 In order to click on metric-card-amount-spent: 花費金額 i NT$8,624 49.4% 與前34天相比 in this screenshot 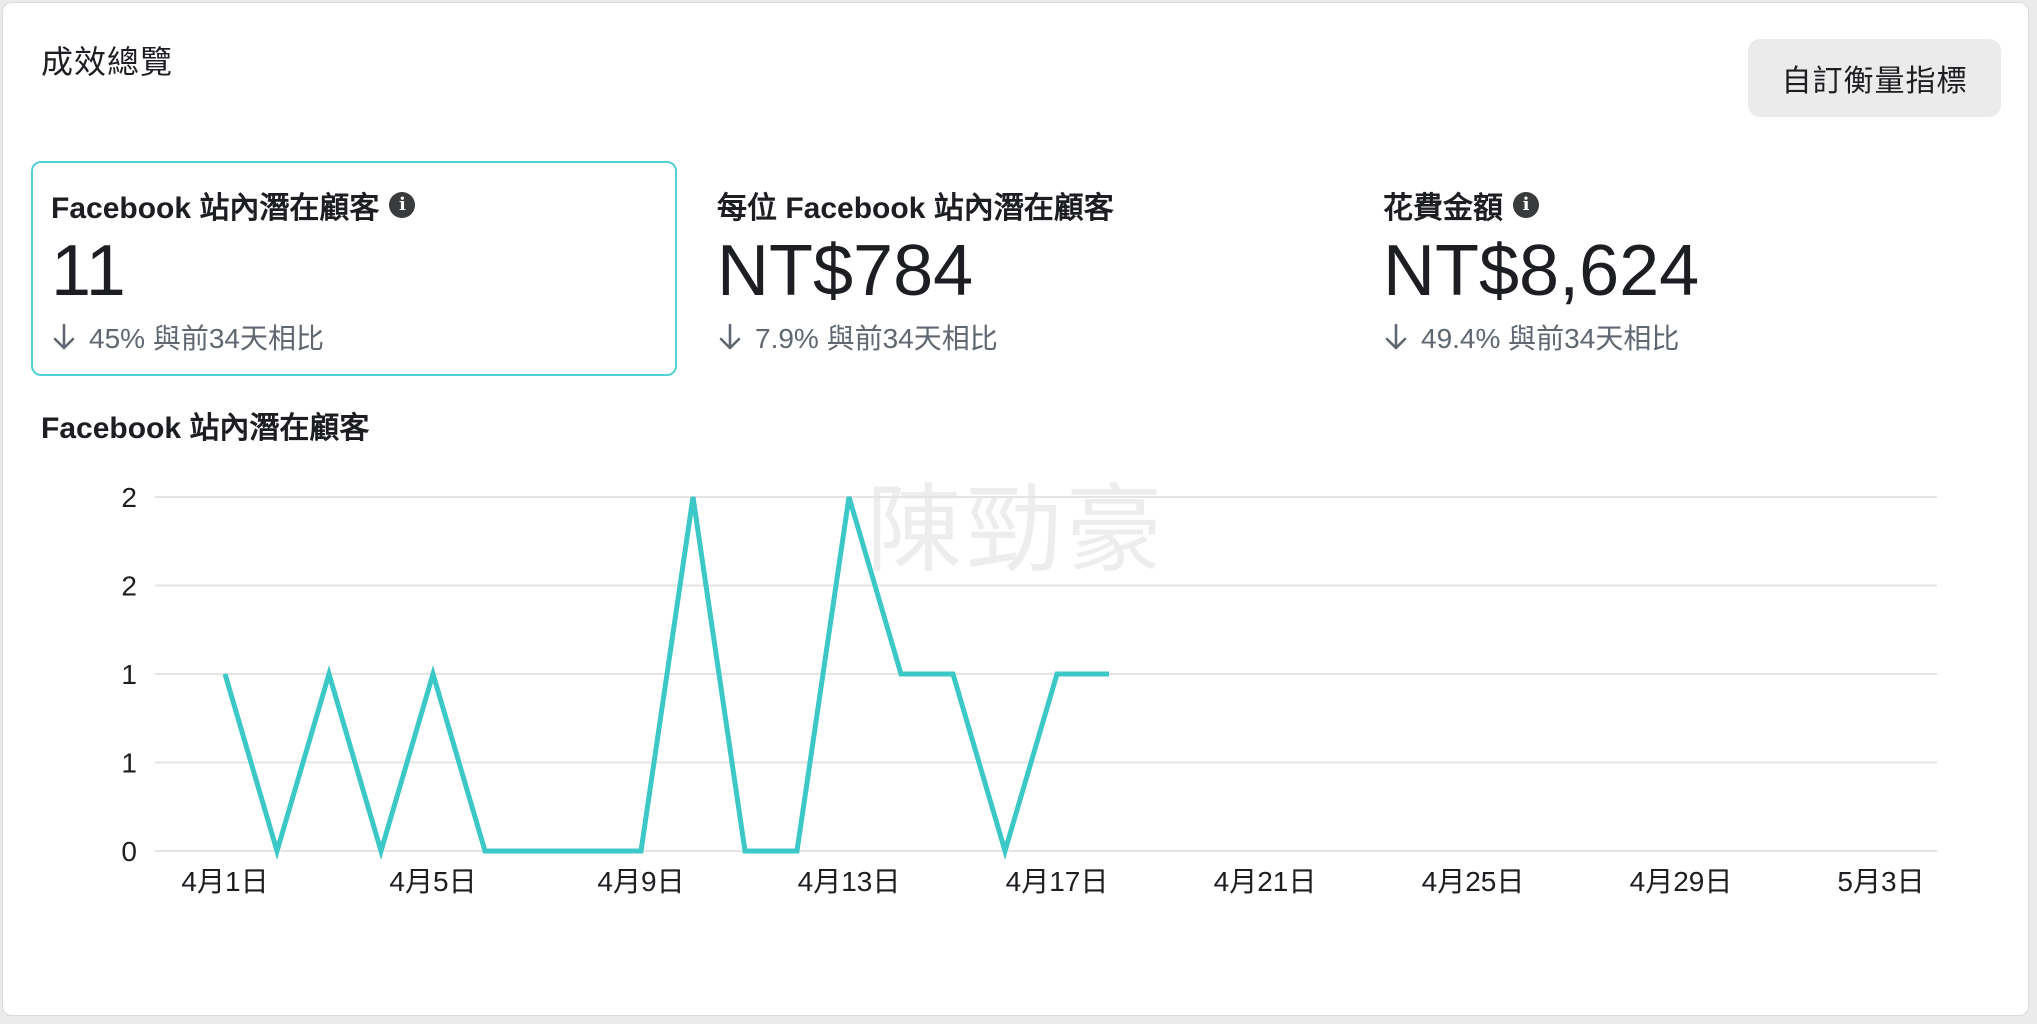, I will do `click(1686, 268)`.